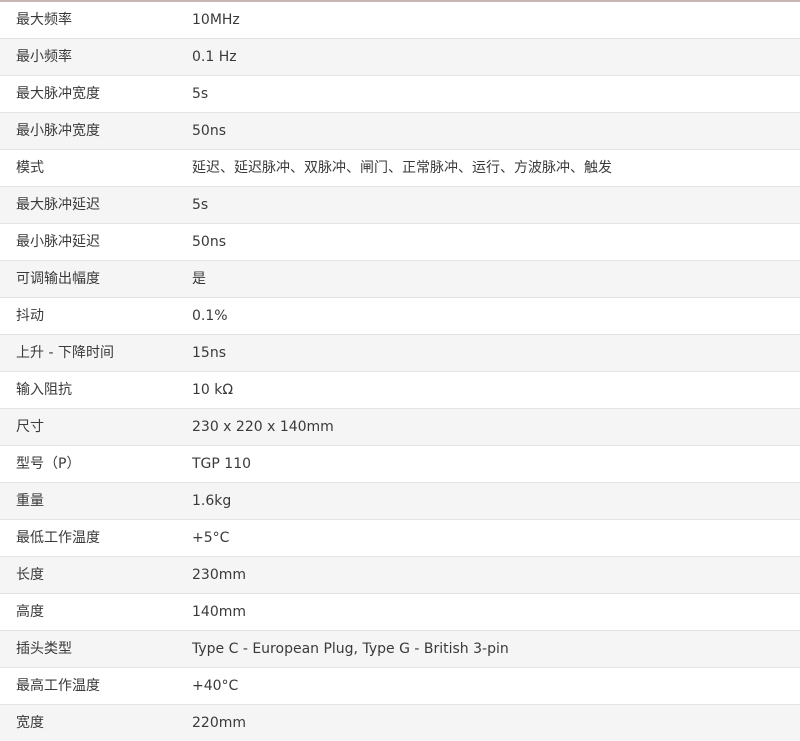  What do you see at coordinates (400, 94) in the screenshot?
I see `table-row: 最大脉冲宽度 5s` at bounding box center [400, 94].